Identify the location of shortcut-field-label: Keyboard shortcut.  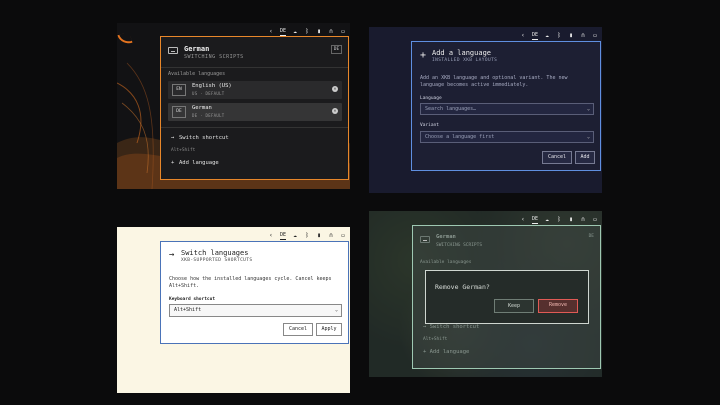
(192, 299).